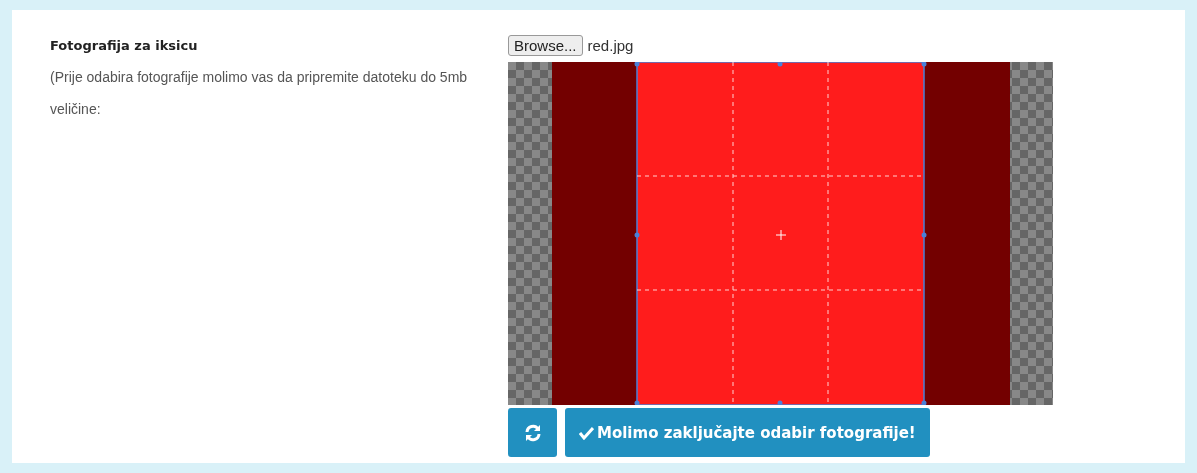 The image size is (1197, 473). I want to click on refresh-icon, so click(532, 432).